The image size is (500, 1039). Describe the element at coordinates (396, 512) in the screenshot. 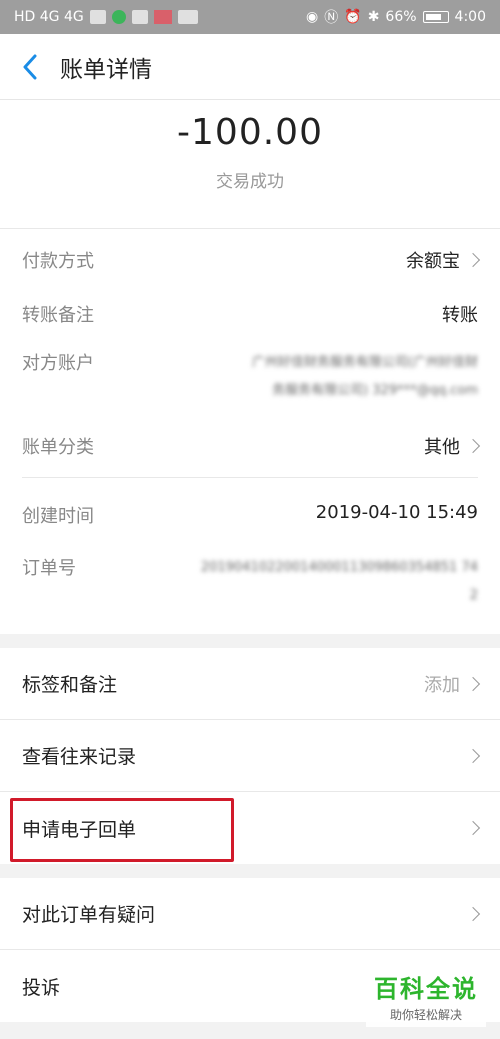

I see `created-time-value: 2019-04-10 15:49` at that location.